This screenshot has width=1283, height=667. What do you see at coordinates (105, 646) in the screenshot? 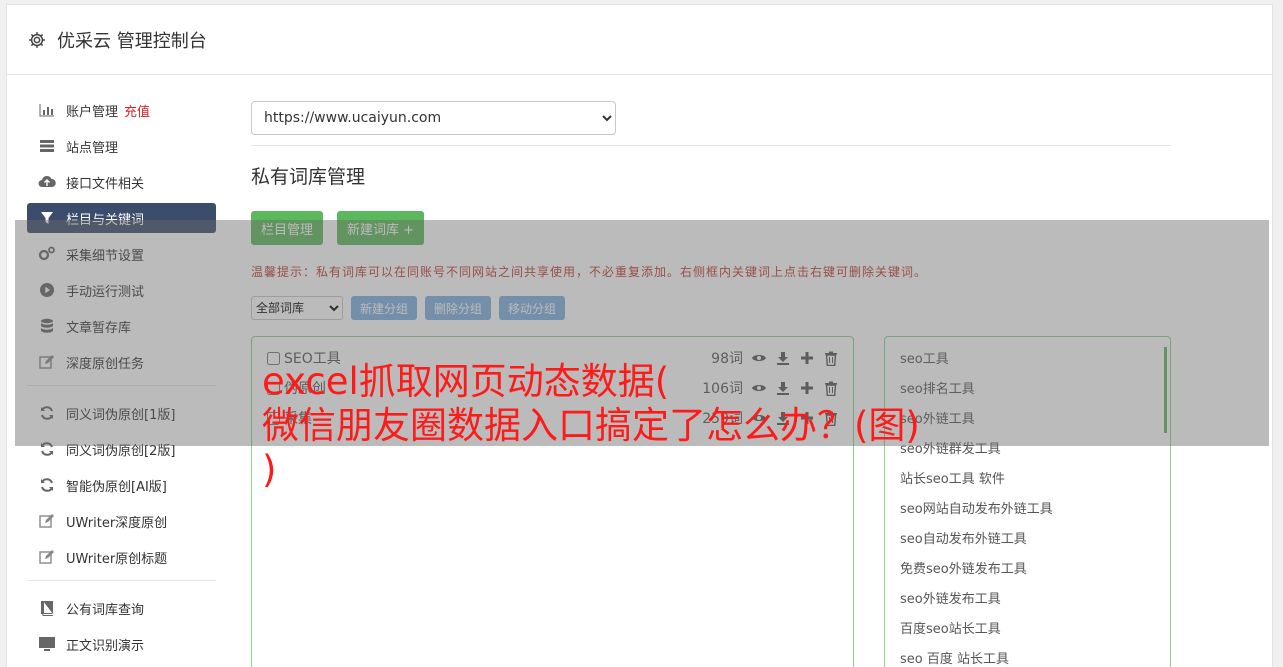
I see `sidebar-item-label: 正文识别演示` at bounding box center [105, 646].